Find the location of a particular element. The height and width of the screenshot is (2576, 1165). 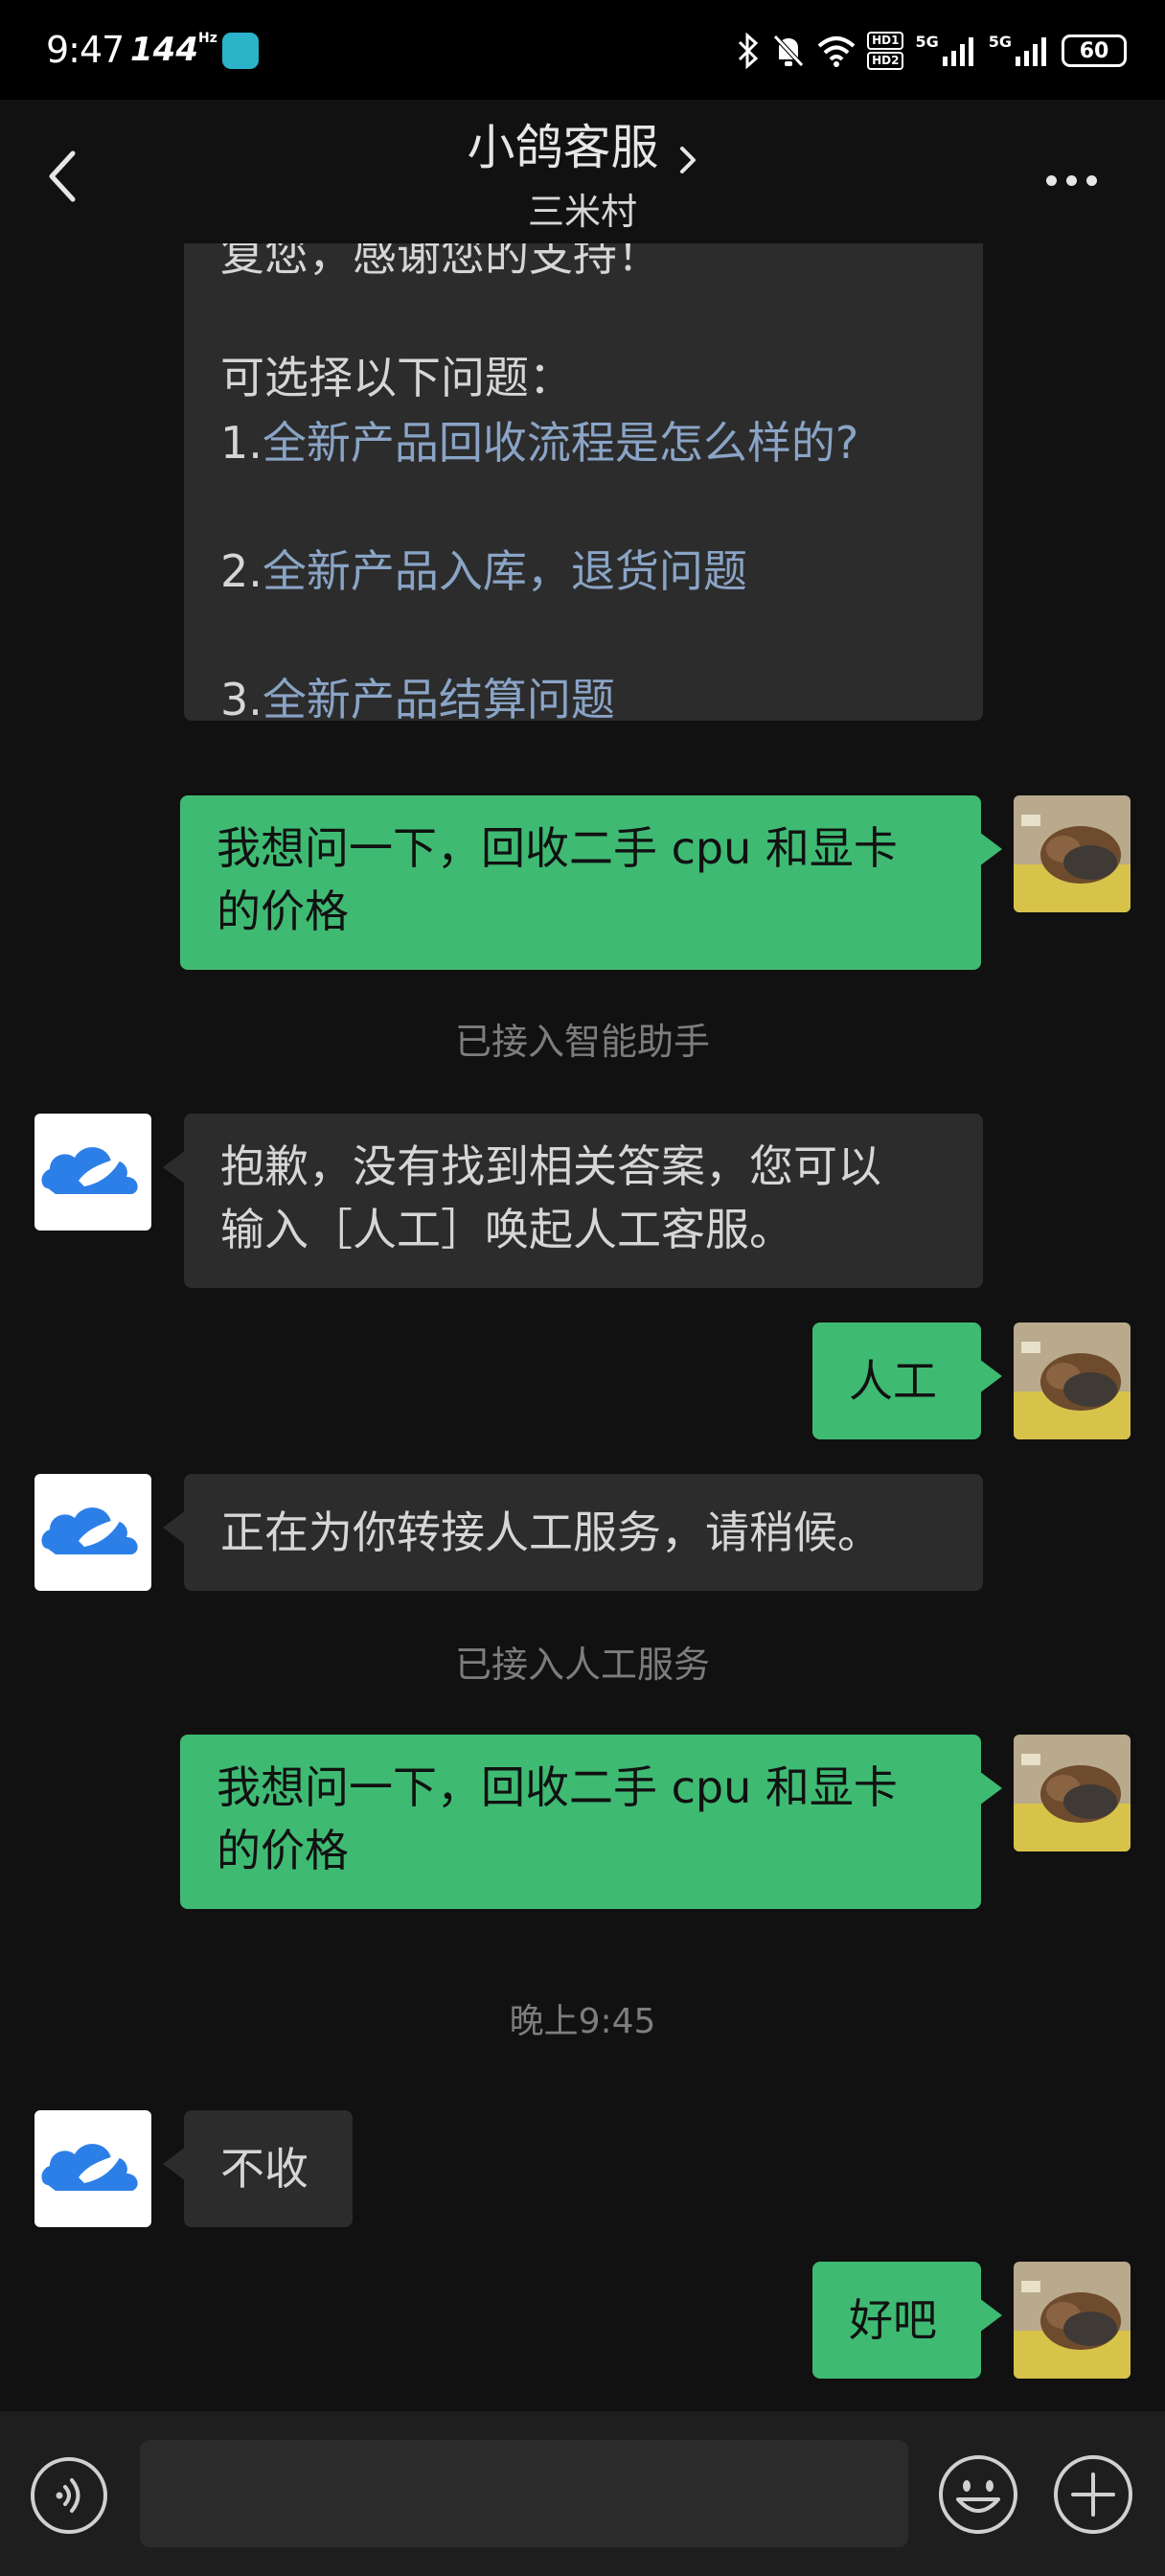

app-notification-icon is located at coordinates (241, 51).